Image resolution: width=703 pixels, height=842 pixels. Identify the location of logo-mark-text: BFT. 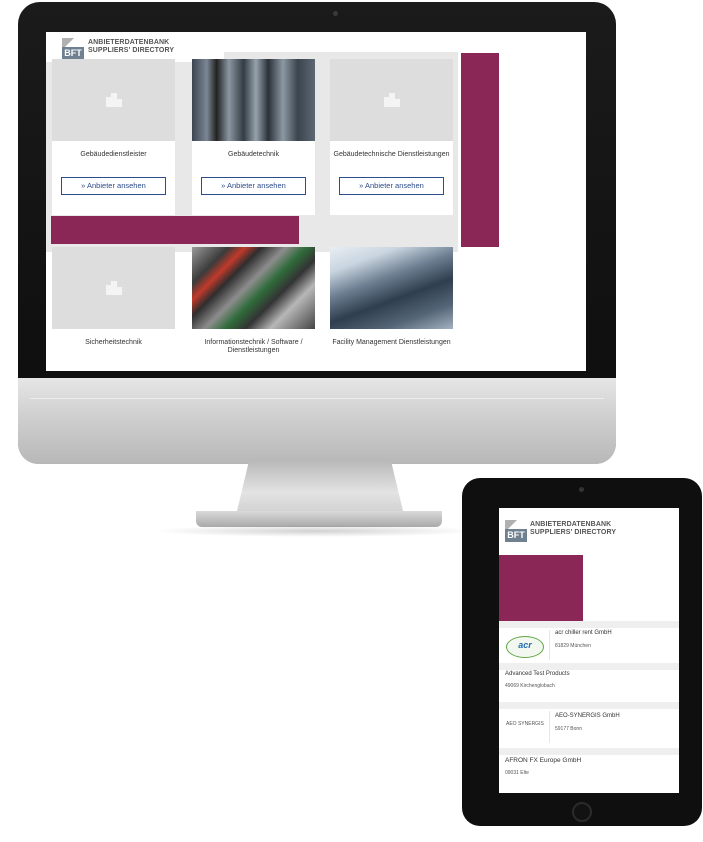
(516, 535).